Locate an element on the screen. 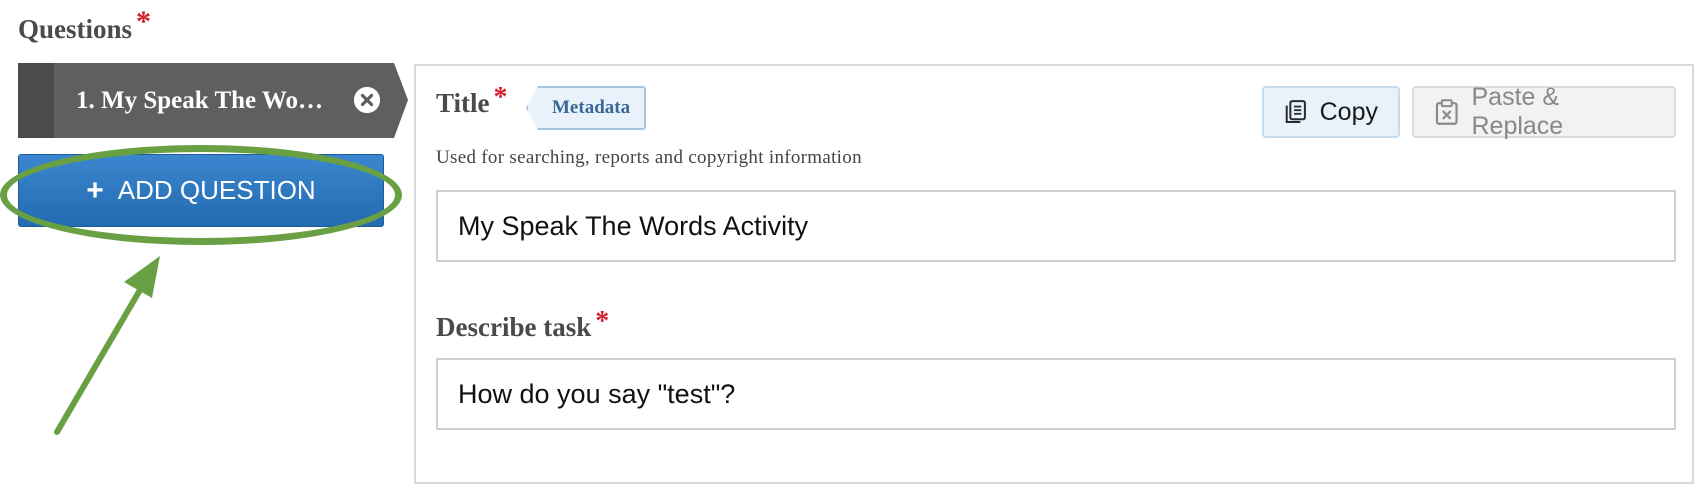 This screenshot has width=1702, height=484. title-label-text: Title is located at coordinates (463, 103).